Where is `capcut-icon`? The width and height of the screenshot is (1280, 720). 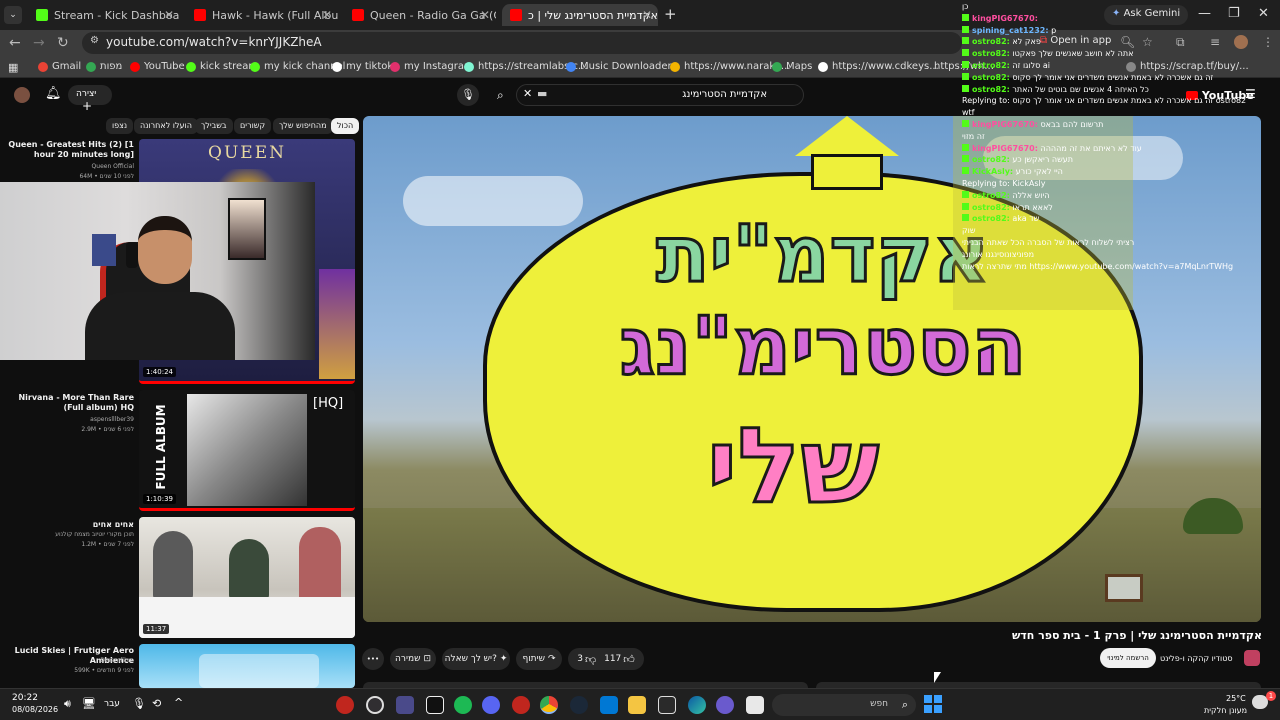 capcut-icon is located at coordinates (435, 705).